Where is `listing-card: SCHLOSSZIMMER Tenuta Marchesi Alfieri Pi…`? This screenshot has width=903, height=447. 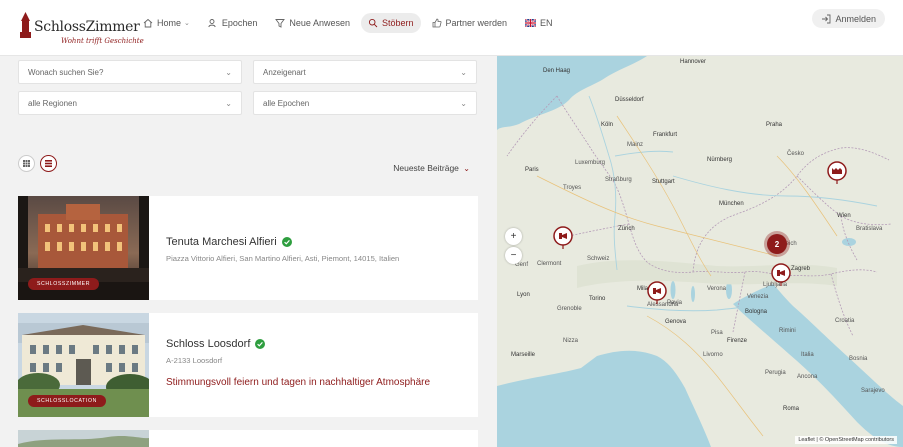 listing-card: SCHLOSSZIMMER Tenuta Marchesi Alfieri Pi… is located at coordinates (248, 248).